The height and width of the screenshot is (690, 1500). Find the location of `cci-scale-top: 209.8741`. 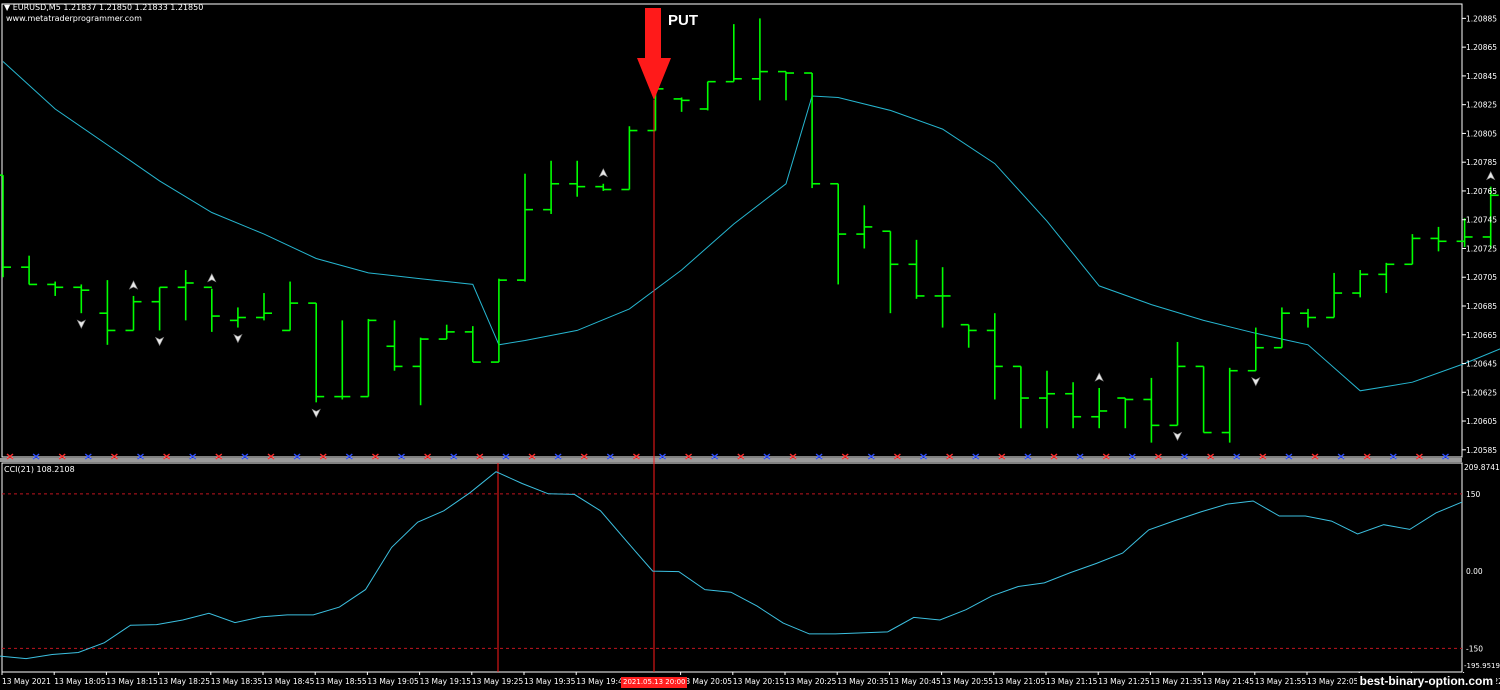

cci-scale-top: 209.8741 is located at coordinates (1482, 467).